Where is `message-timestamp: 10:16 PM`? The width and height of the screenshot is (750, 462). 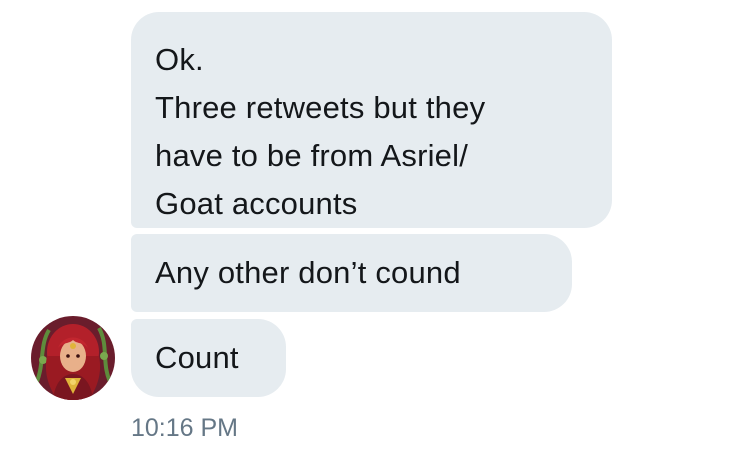 message-timestamp: 10:16 PM is located at coordinates (185, 428).